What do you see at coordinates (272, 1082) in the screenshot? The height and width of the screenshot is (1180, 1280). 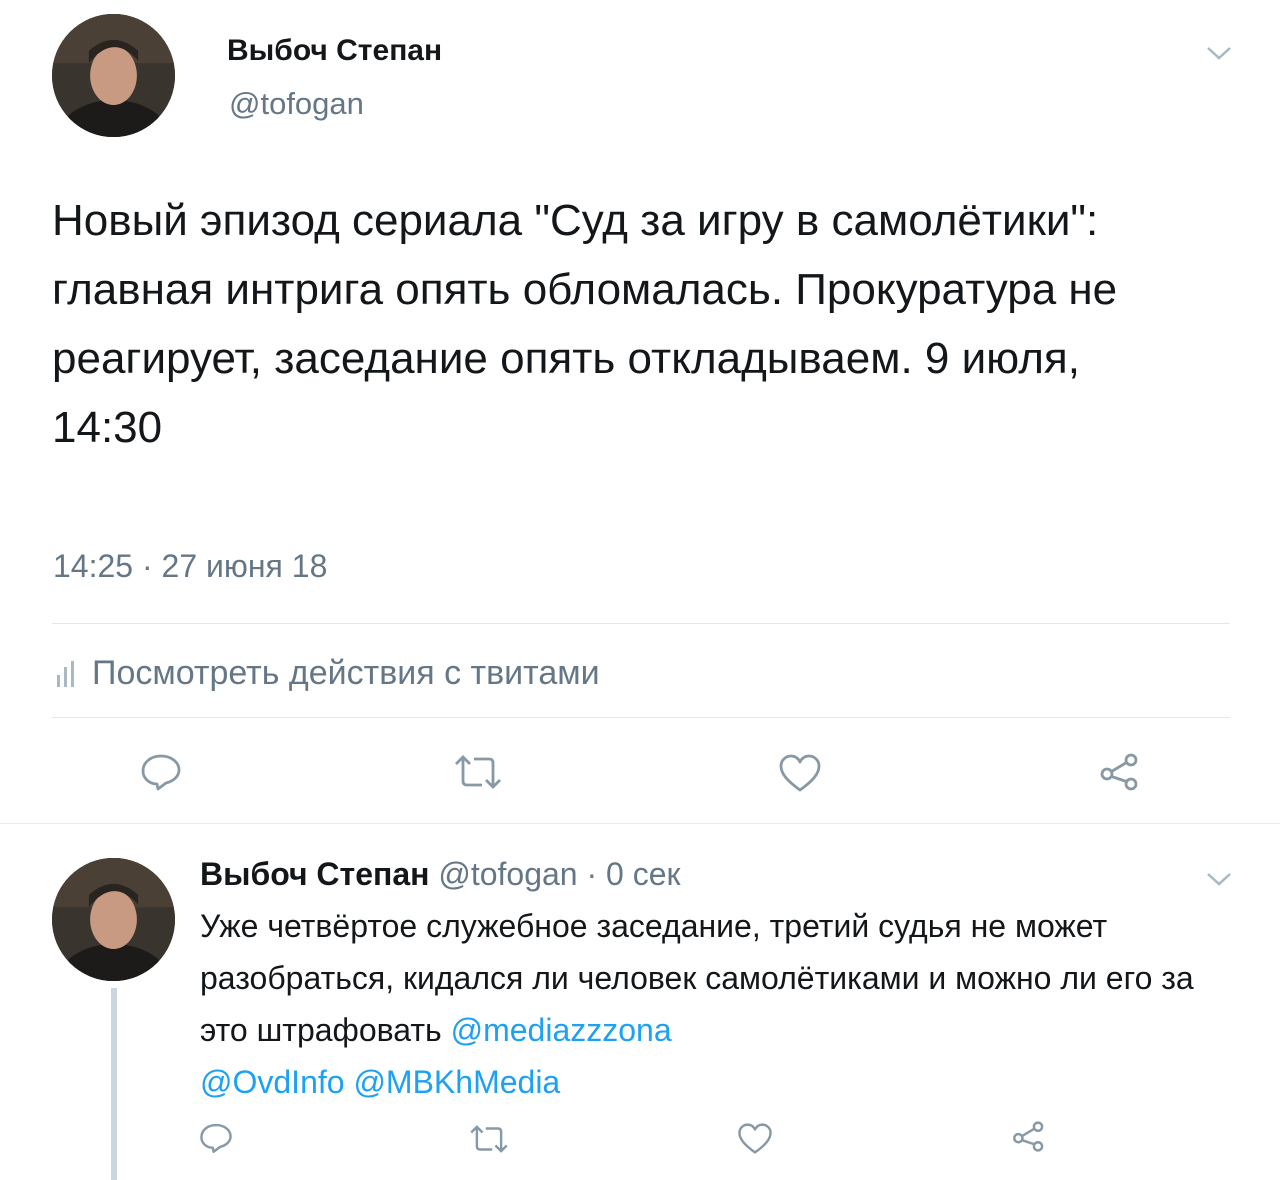 I see `mention-link: @OvdInfo` at bounding box center [272, 1082].